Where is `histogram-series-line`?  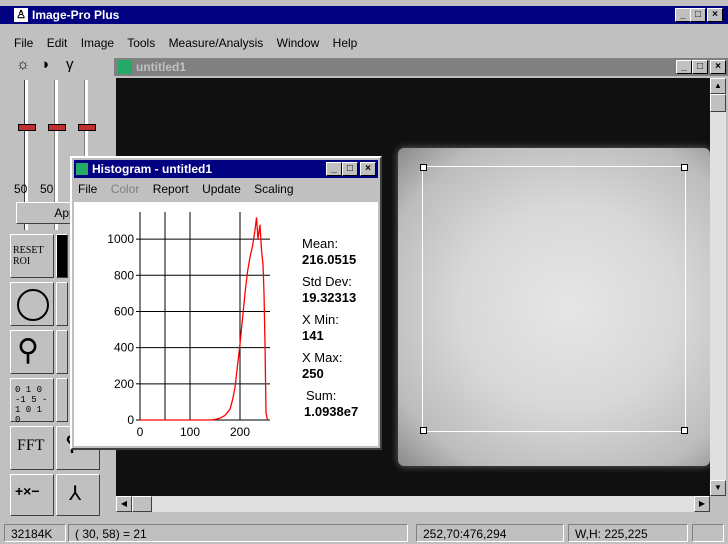 histogram-series-line is located at coordinates (204, 319).